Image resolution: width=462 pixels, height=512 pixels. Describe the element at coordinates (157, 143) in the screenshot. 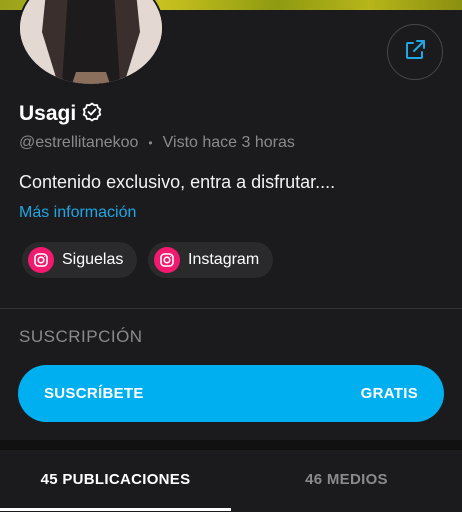

I see `profile-meta: @estrellitanekoo • Visto hace 3 horas` at that location.